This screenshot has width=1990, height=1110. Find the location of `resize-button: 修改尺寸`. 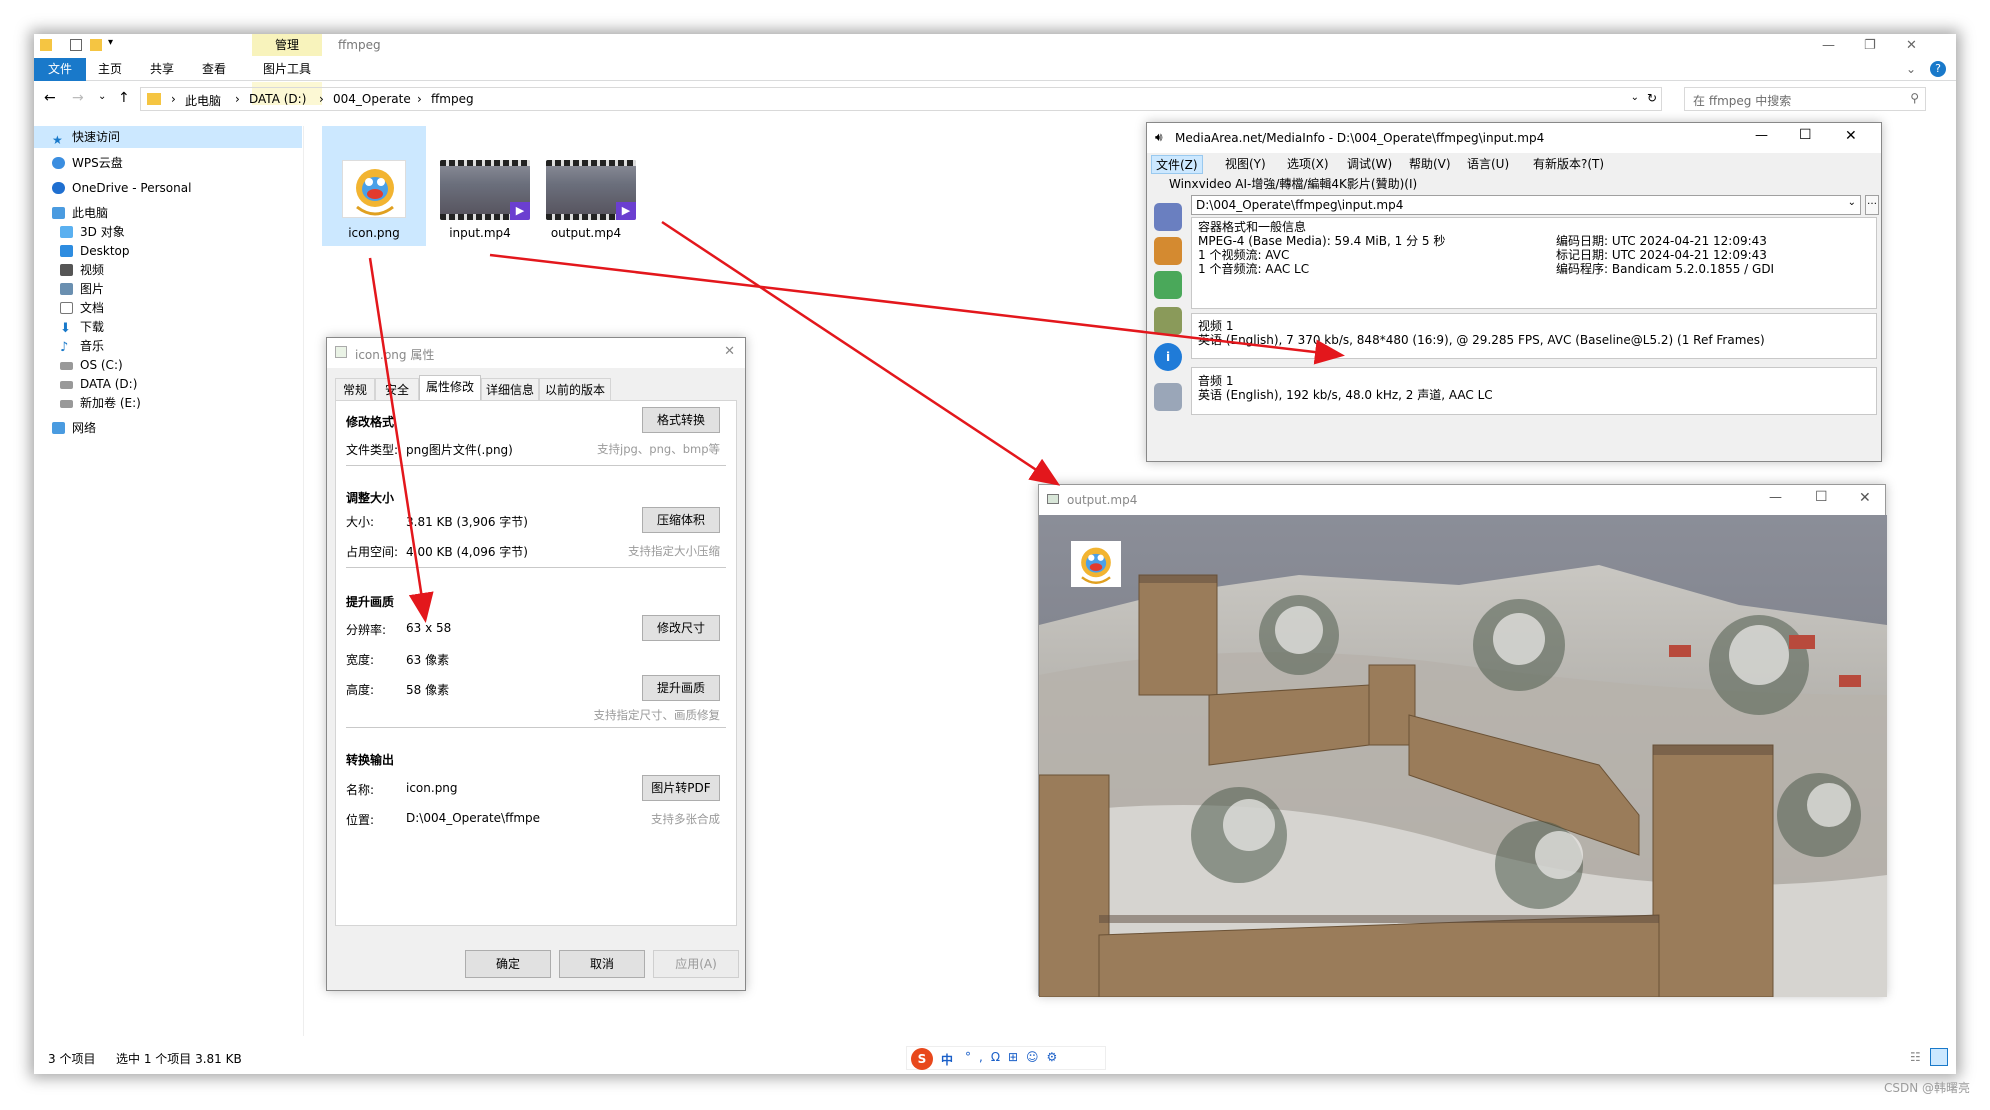

resize-button: 修改尺寸 is located at coordinates (681, 628).